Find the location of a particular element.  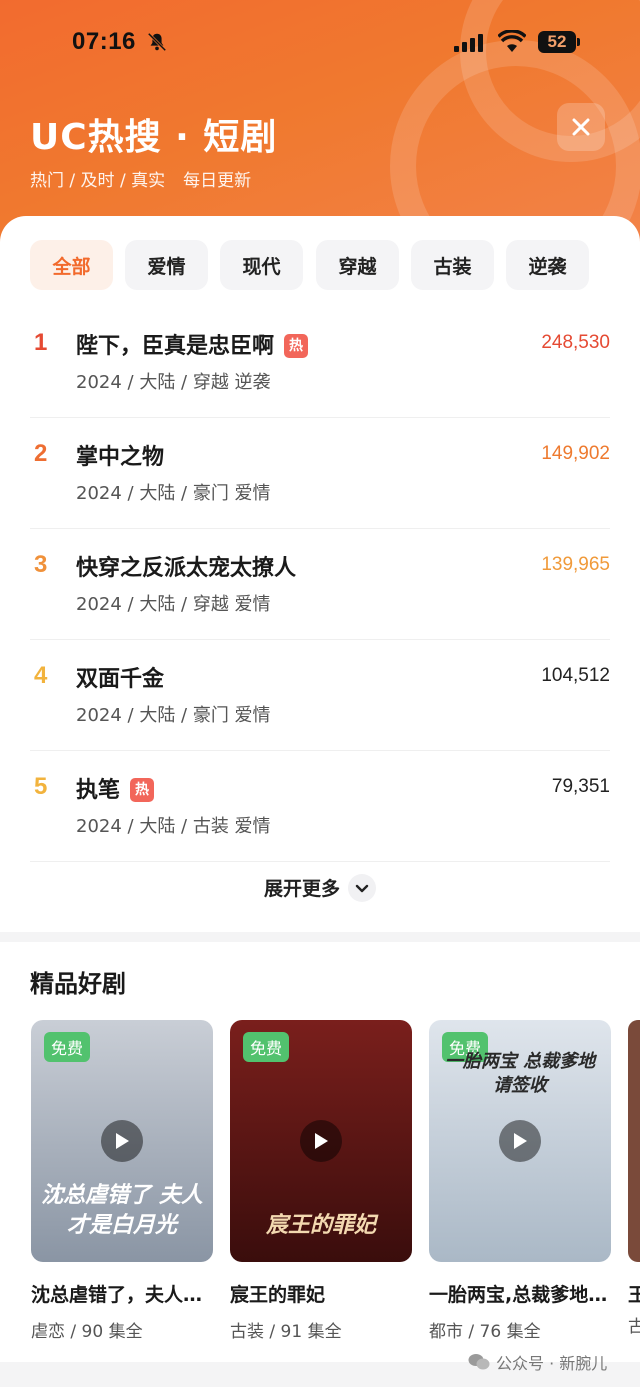

ranking-row: 4 双面千金 2024 / 大陆 / 豪门 爱情 104,512 is located at coordinates (320, 695).